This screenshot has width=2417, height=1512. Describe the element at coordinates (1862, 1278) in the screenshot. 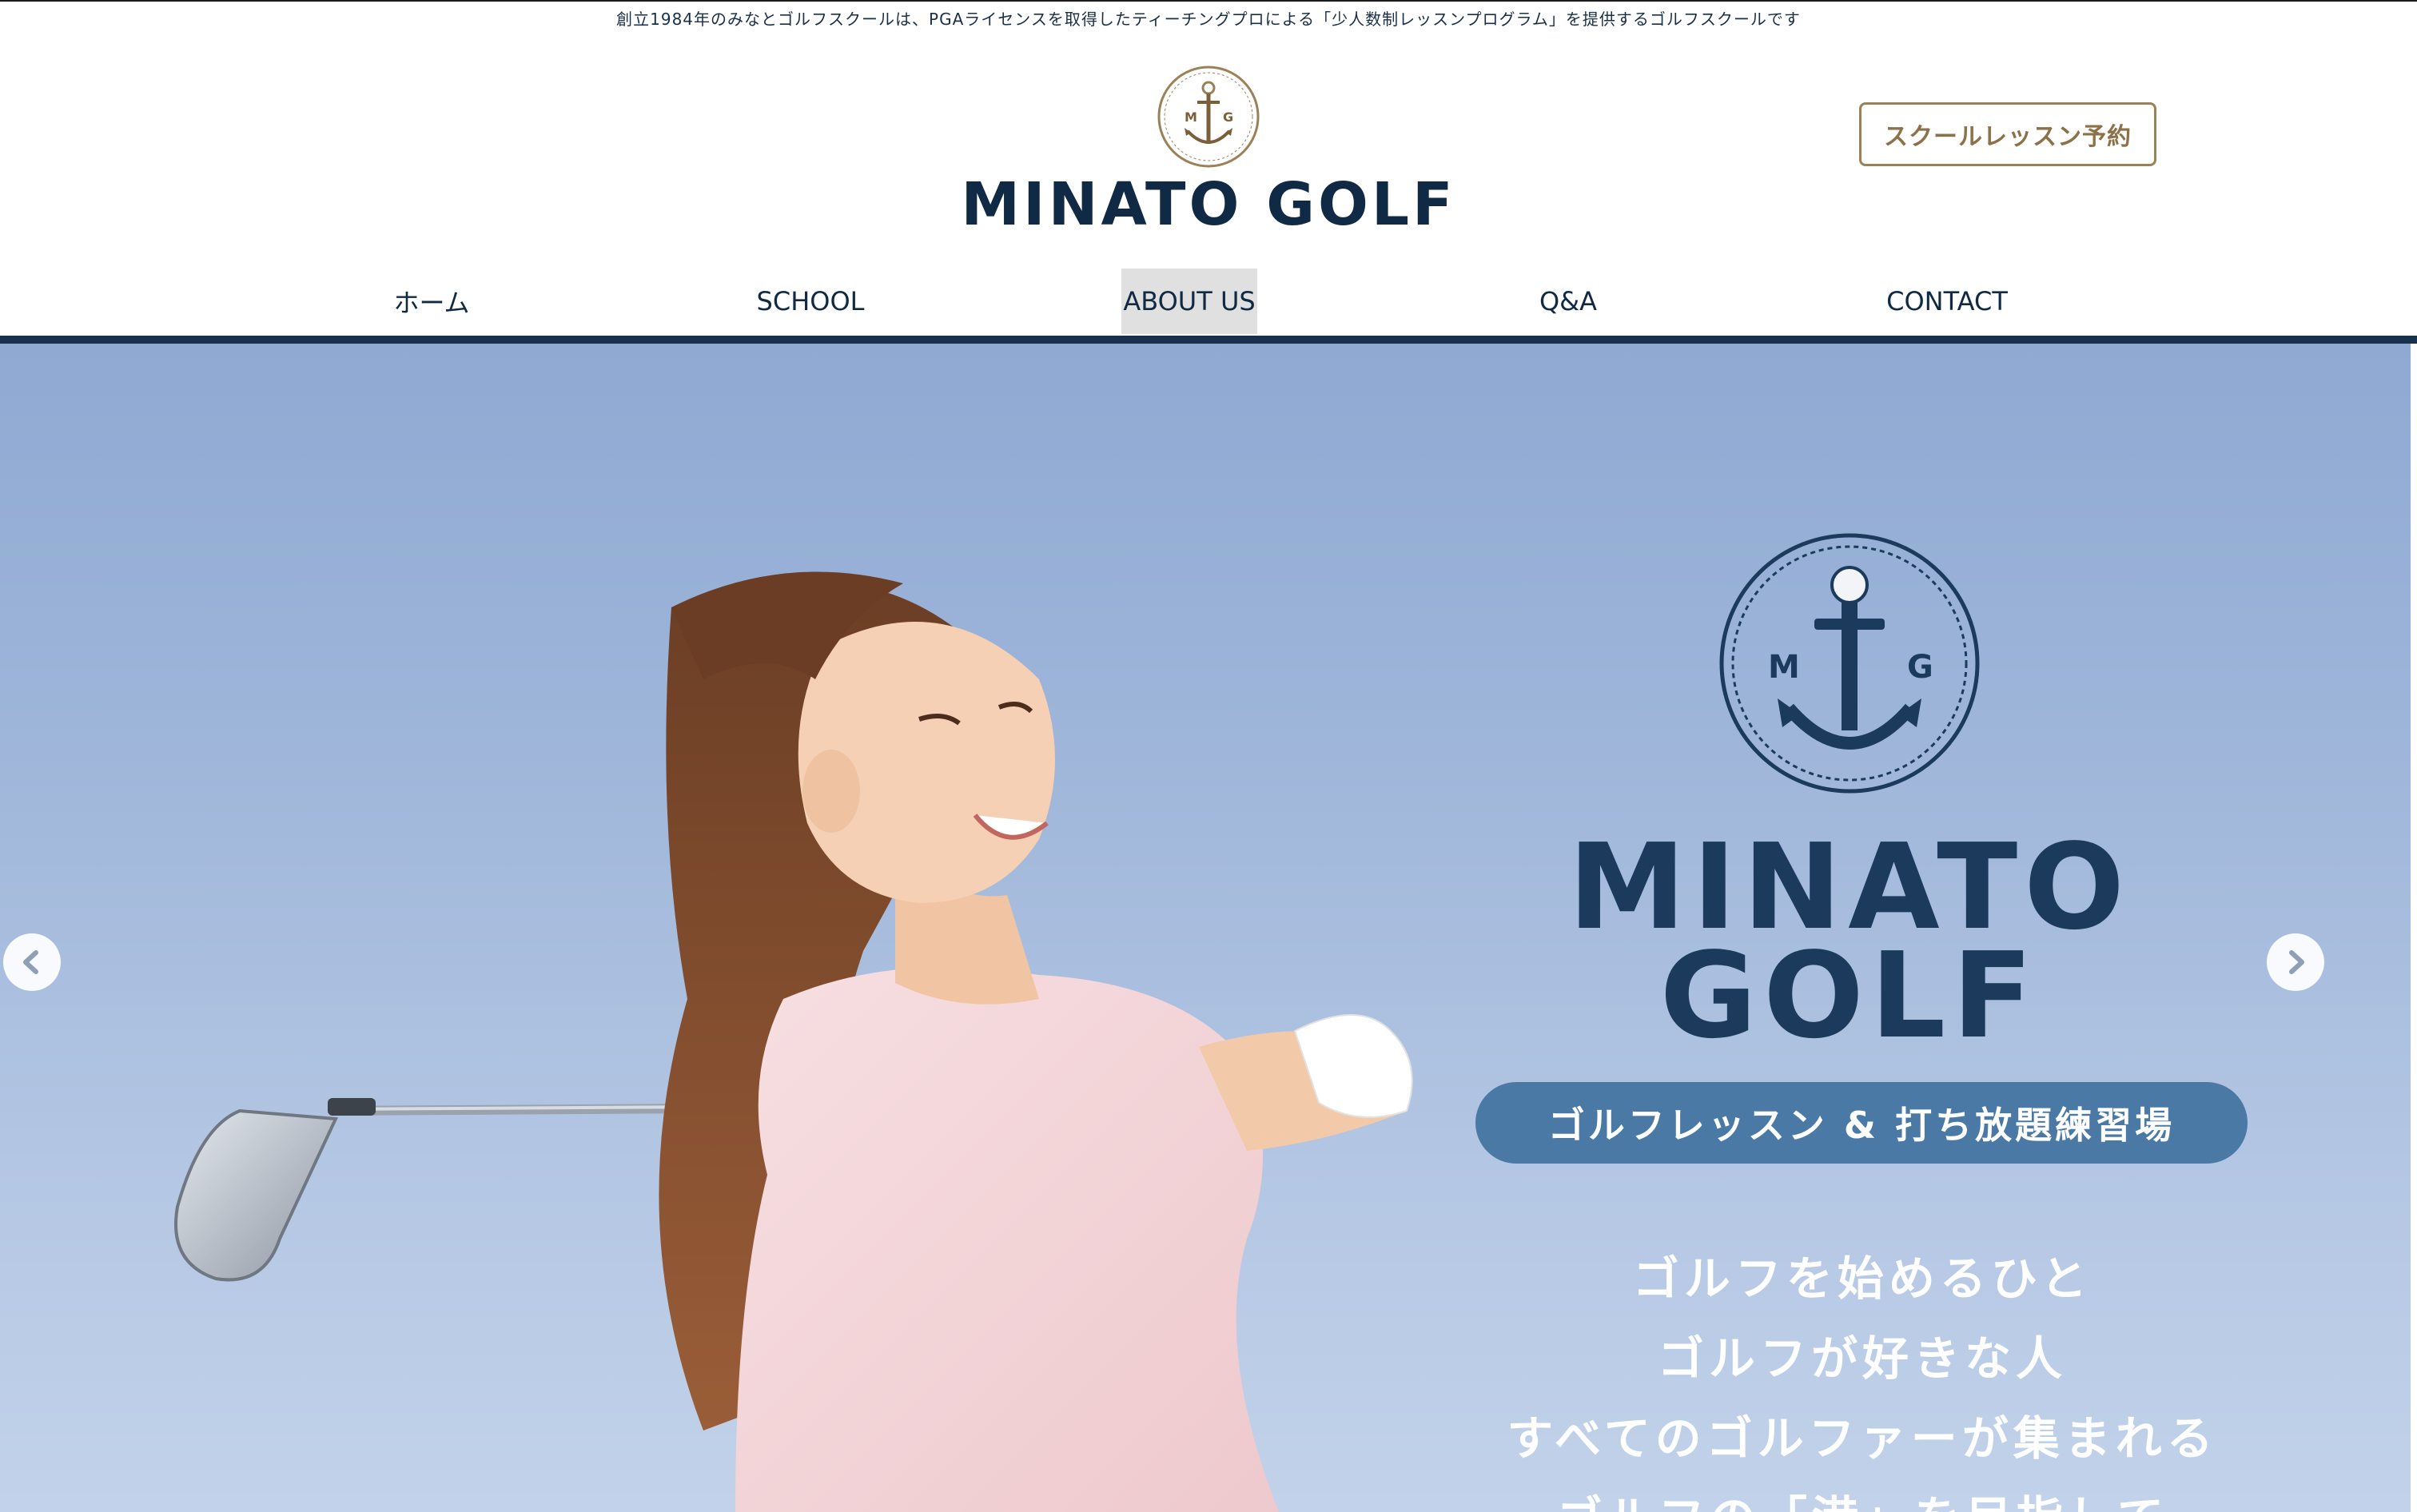

I see `hero-copy-line: ゴルフを始めるひと` at that location.